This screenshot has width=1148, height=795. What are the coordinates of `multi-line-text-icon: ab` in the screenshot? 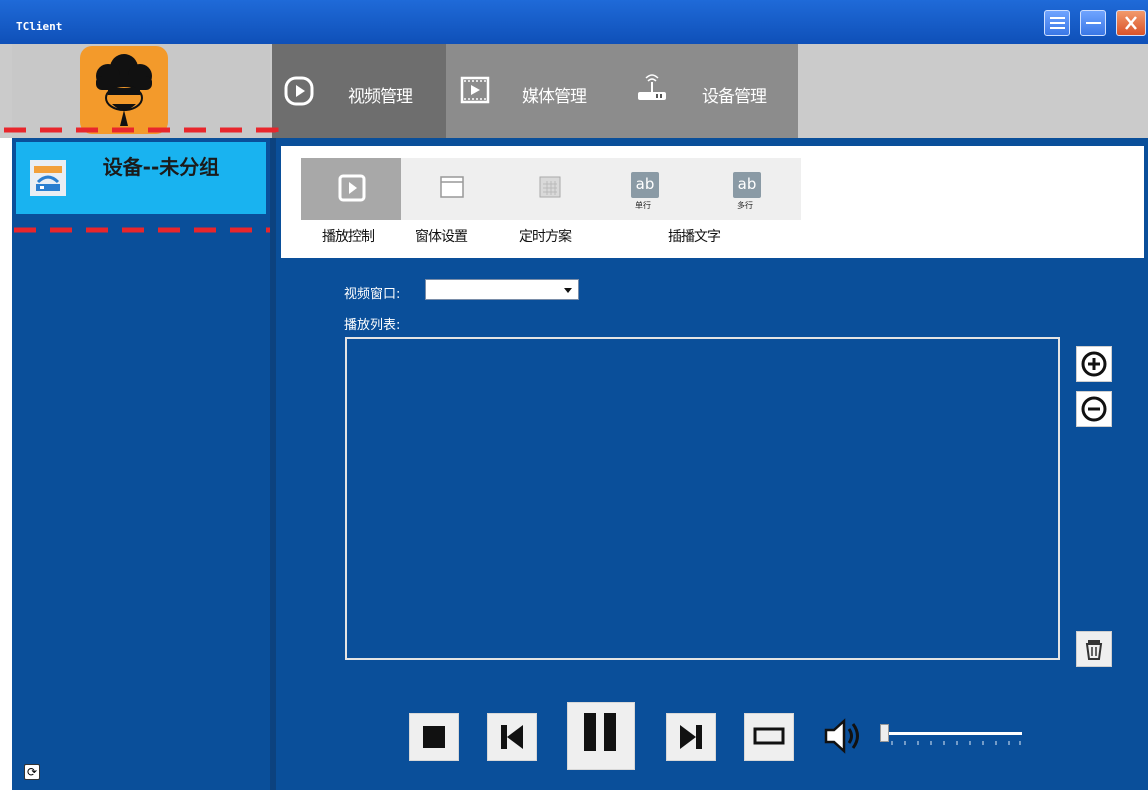 It's located at (747, 185).